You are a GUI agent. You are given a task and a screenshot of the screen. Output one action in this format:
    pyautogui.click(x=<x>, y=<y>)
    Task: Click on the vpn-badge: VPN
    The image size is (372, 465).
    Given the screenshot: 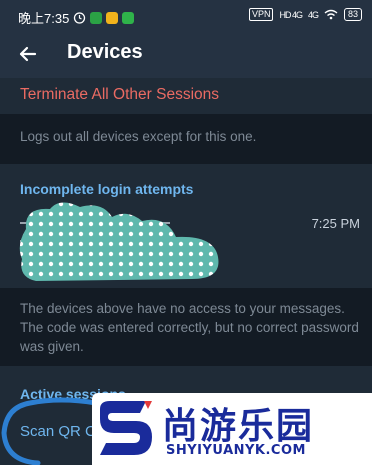 What is the action you would take?
    pyautogui.click(x=261, y=14)
    